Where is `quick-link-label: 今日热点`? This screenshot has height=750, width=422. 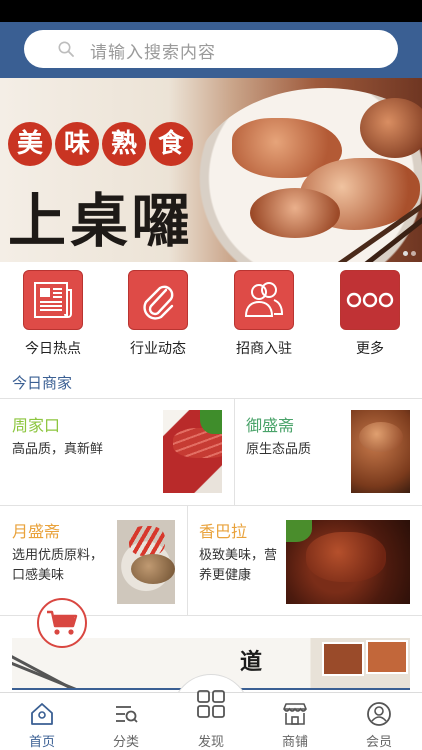 quick-link-label: 今日热点 is located at coordinates (53, 349).